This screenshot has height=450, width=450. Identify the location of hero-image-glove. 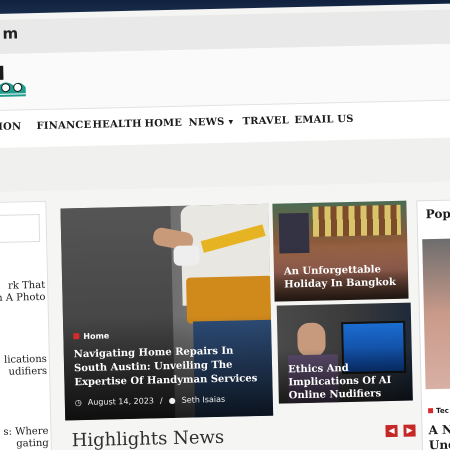
(186, 255).